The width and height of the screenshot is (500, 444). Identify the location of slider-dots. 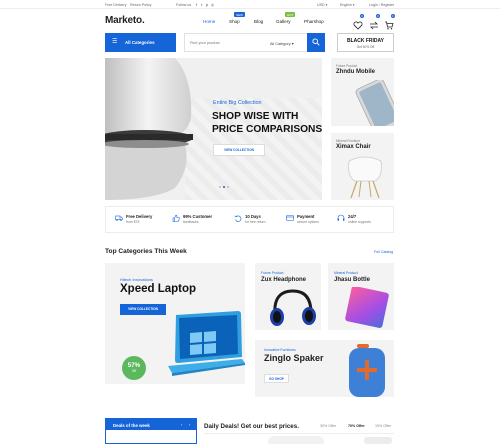
(225, 187).